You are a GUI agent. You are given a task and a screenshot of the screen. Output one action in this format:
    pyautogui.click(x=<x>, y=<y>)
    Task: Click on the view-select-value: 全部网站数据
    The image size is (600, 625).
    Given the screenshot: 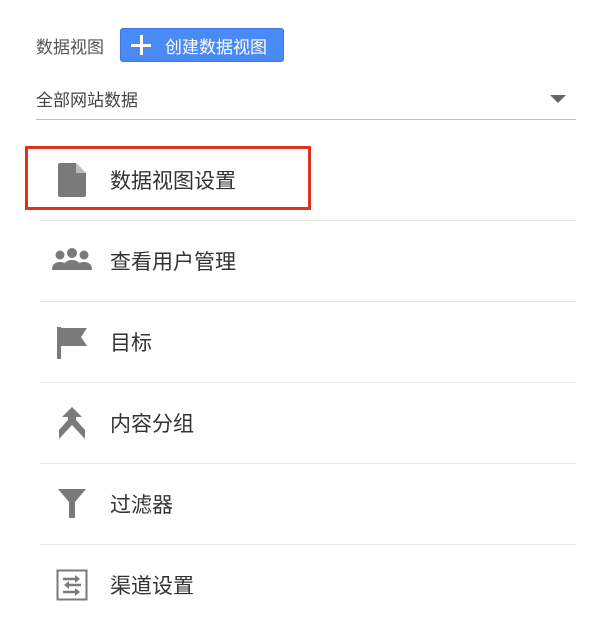 What is the action you would take?
    pyautogui.click(x=87, y=101)
    